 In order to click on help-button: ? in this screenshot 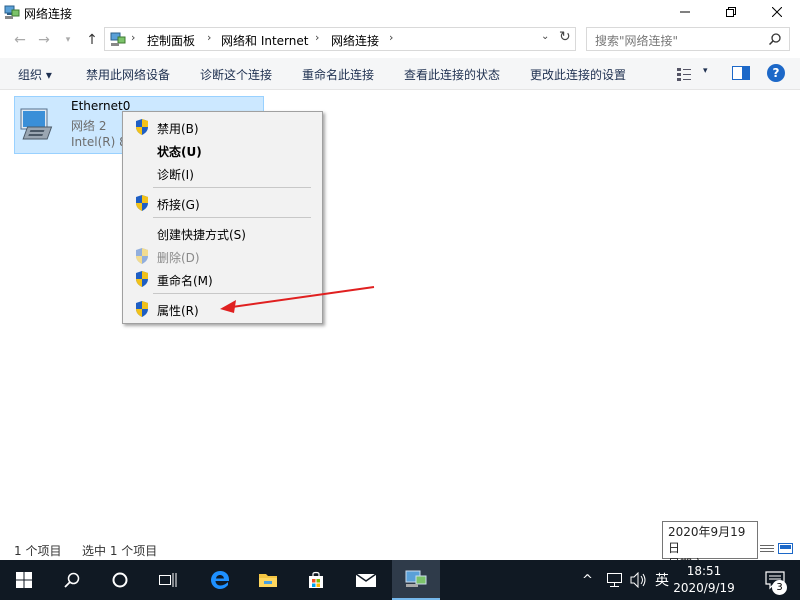, I will do `click(776, 73)`.